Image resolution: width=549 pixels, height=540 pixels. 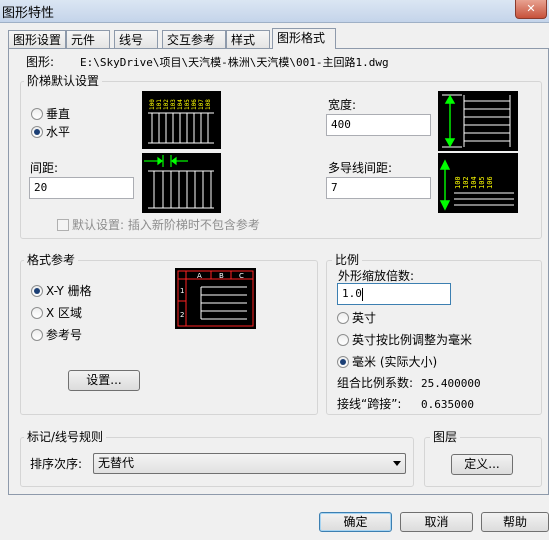 I want to click on width-label: 宽度:, so click(x=342, y=105).